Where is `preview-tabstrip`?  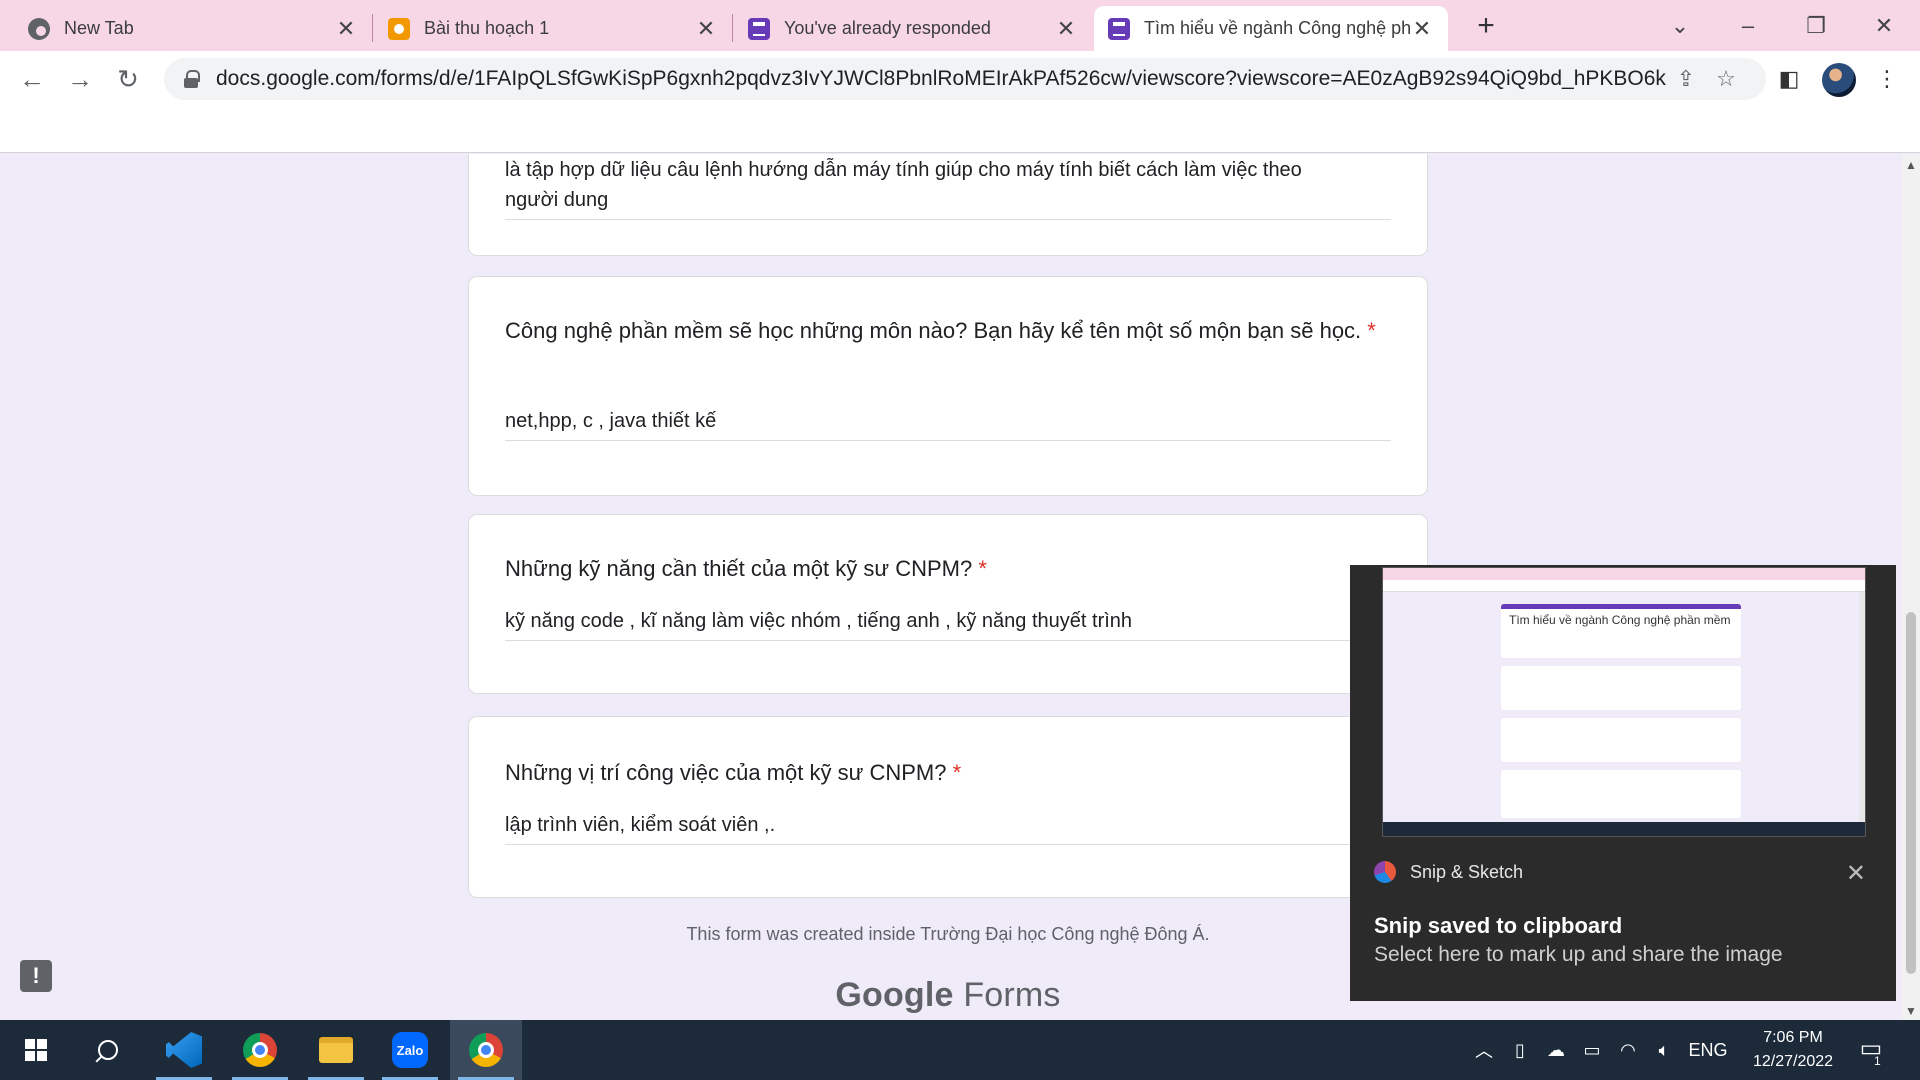
preview-tabstrip is located at coordinates (1624, 574).